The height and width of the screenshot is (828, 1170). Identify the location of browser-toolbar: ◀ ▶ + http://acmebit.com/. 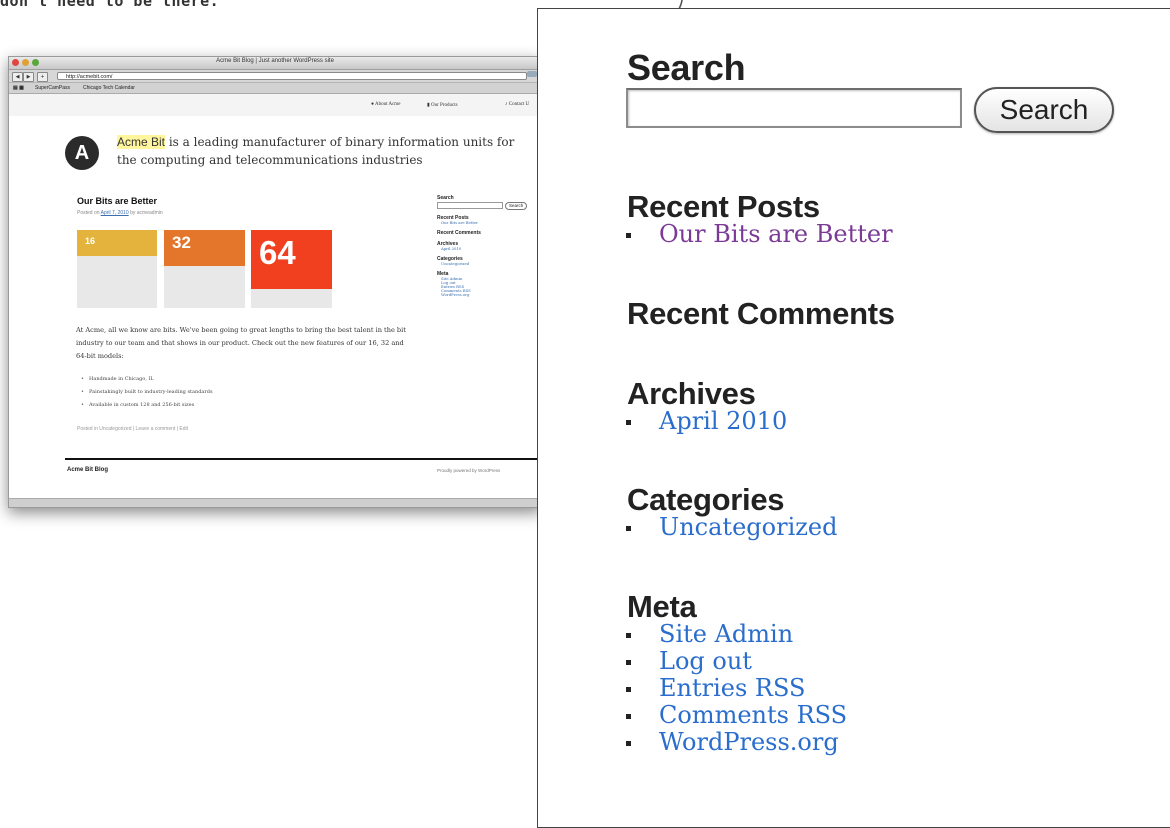
(275, 76).